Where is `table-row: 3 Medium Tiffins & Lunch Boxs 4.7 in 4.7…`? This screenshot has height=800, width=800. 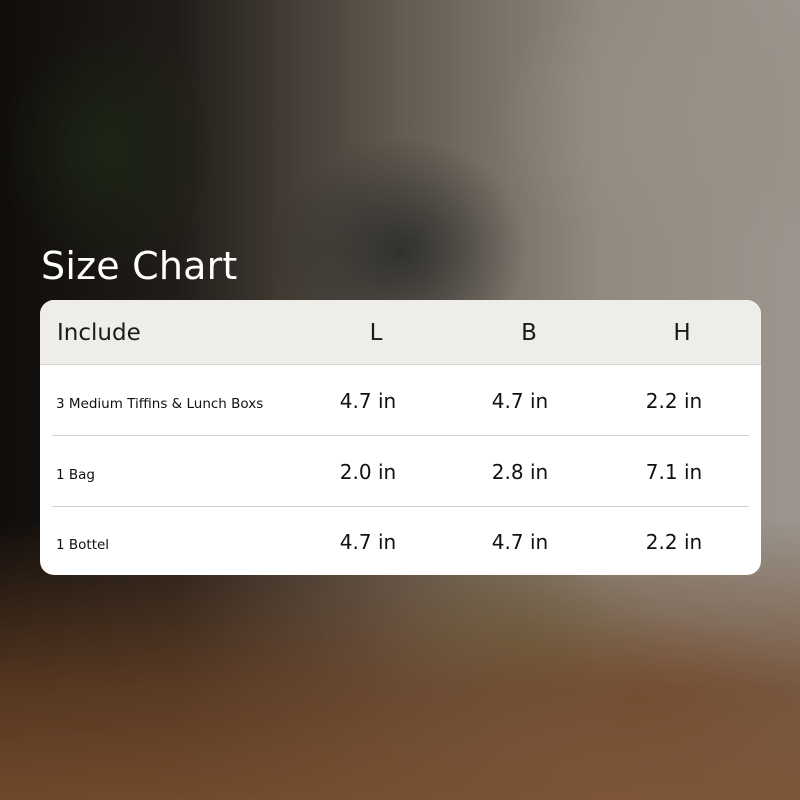 table-row: 3 Medium Tiffins & Lunch Boxs 4.7 in 4.7… is located at coordinates (400, 401).